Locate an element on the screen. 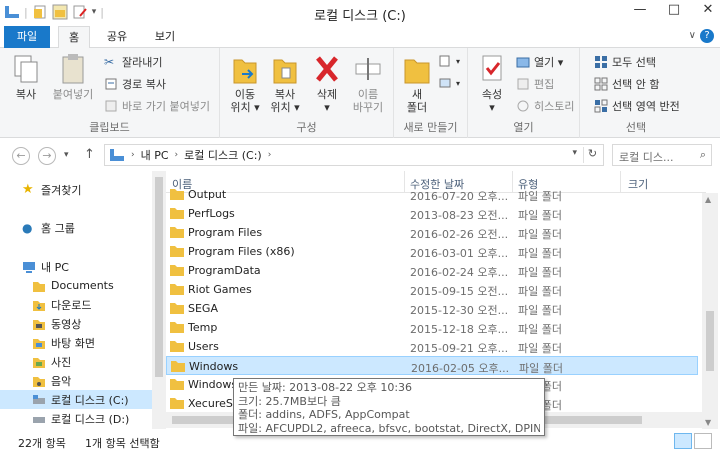 The image size is (720, 457). file-row: Program Files (x86) 2016-03-01 오후... 파일 폴더 is located at coordinates (432, 251).